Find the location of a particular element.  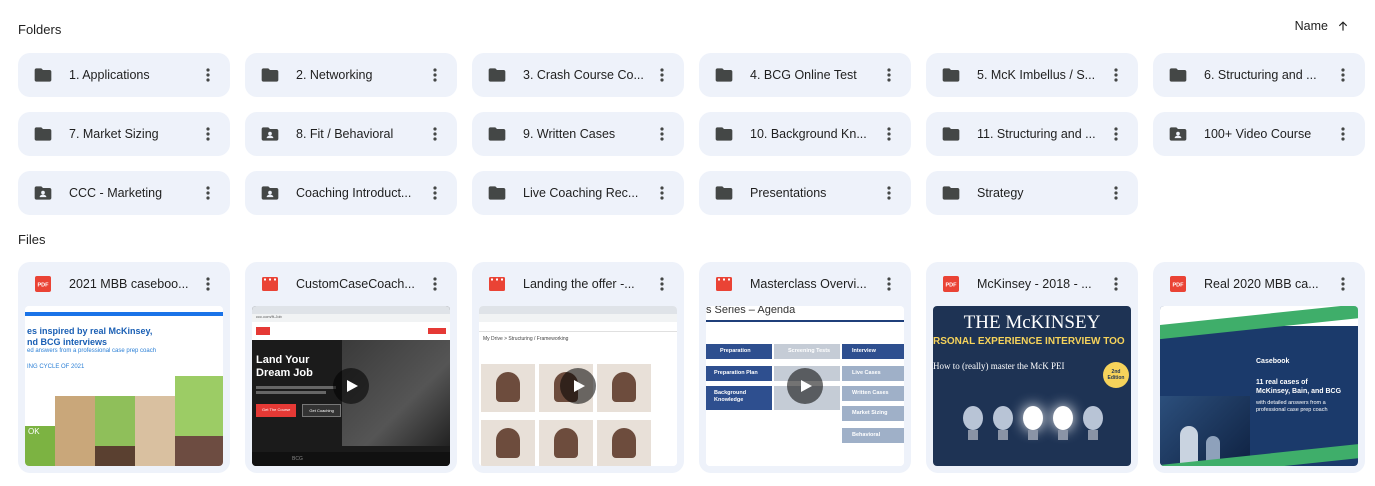

thumb-path: My Drive > Structuring / Frameworking is located at coordinates (526, 339).